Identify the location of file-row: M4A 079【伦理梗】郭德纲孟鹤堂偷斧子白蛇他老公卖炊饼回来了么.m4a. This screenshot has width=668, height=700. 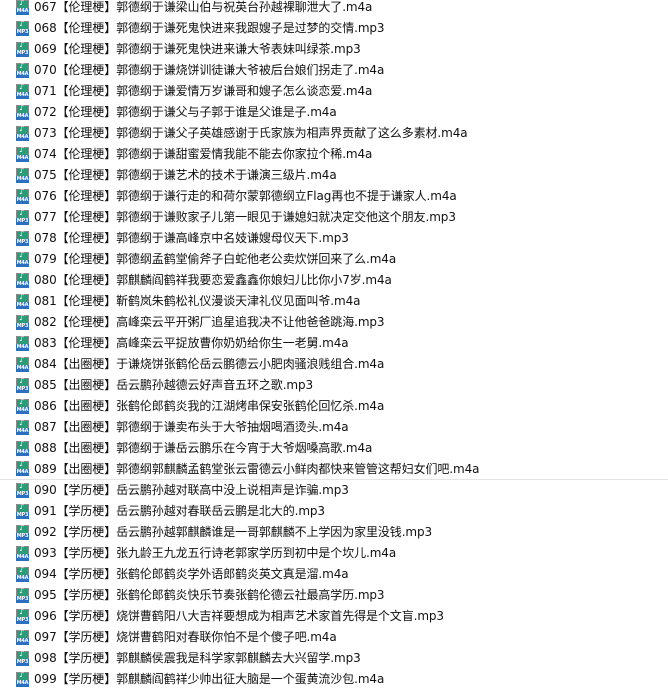
(334, 259).